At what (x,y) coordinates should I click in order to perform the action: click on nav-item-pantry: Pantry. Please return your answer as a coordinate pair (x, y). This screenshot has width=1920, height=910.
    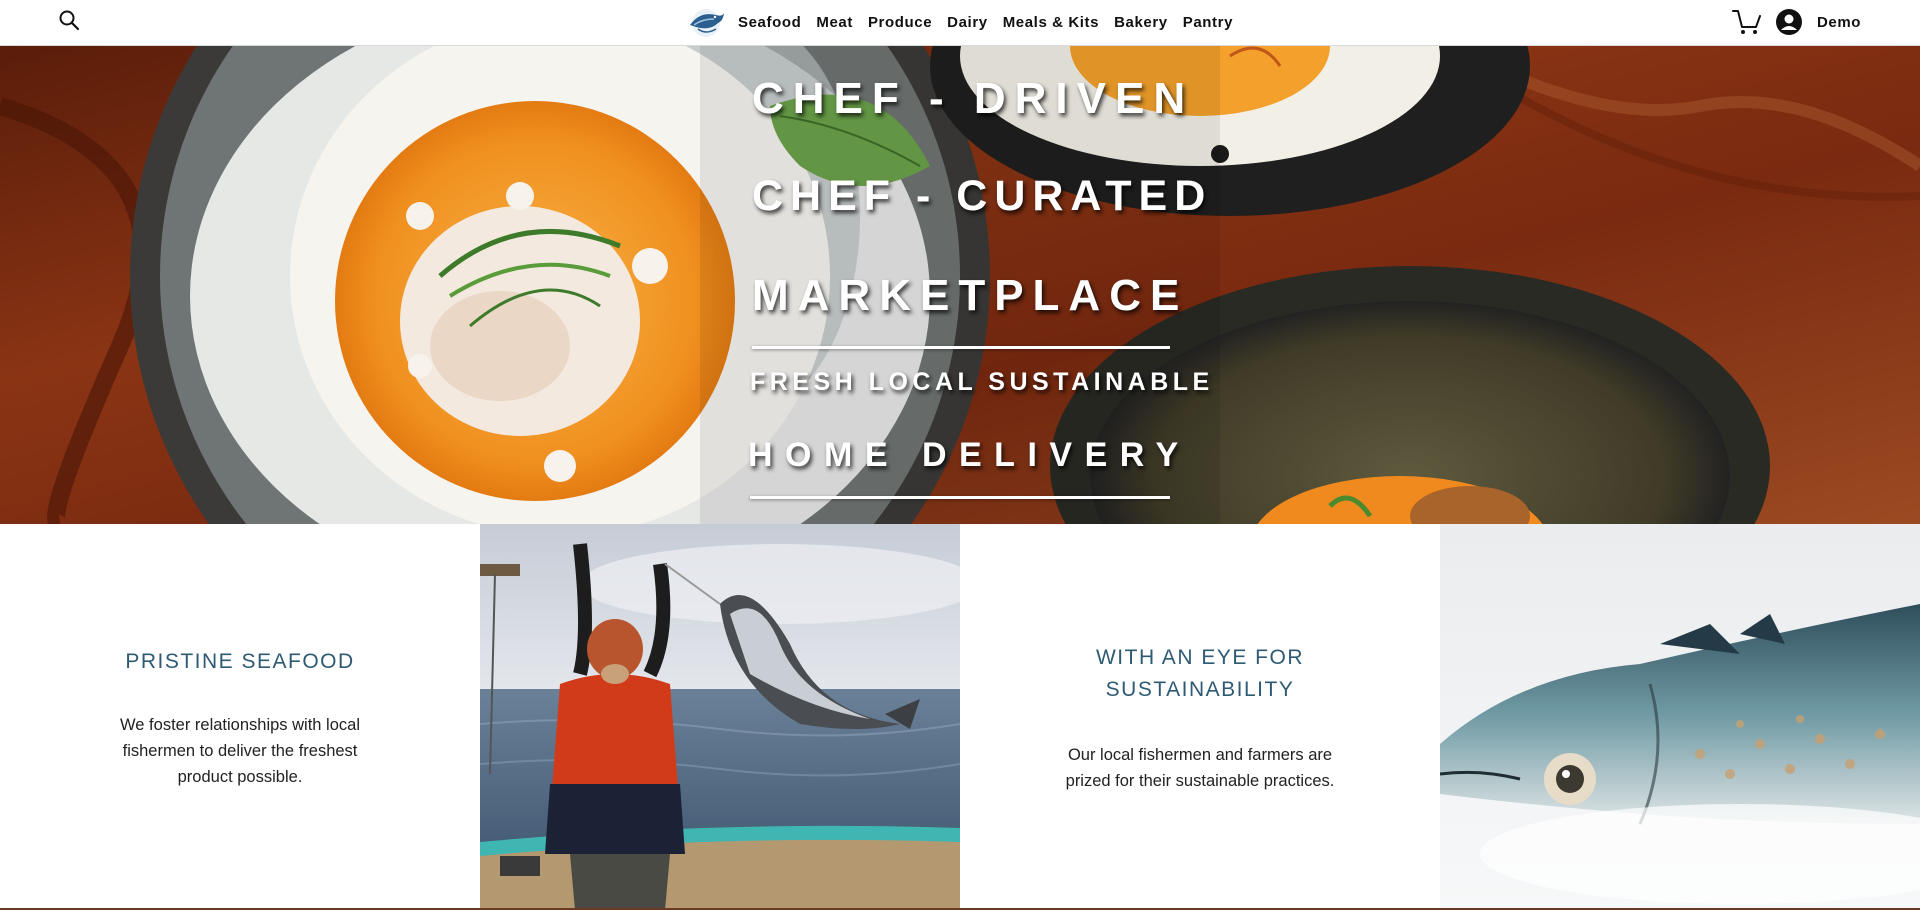
    Looking at the image, I should click on (1208, 22).